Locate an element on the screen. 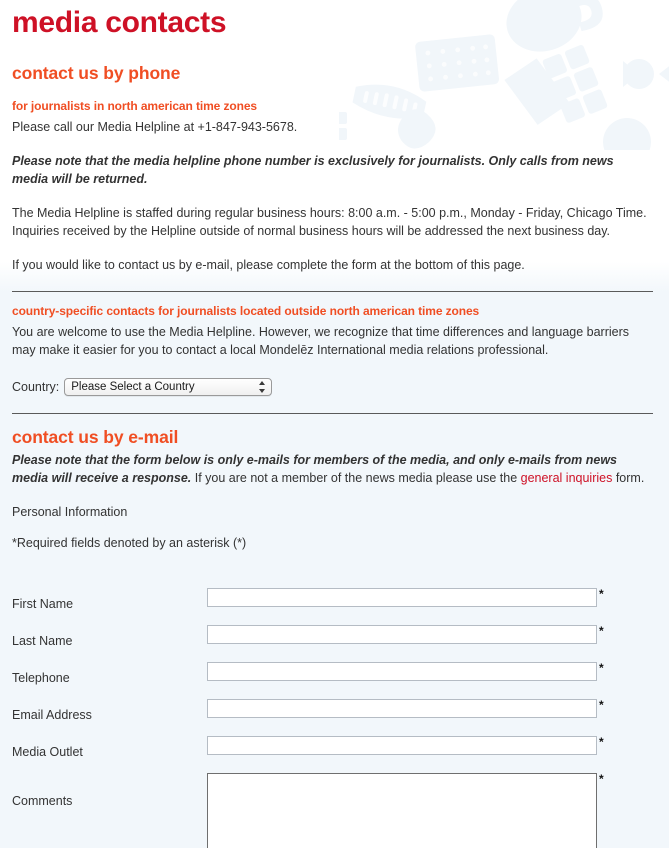 This screenshot has height=848, width=669. required-asterisk-first-name: * is located at coordinates (601, 594).